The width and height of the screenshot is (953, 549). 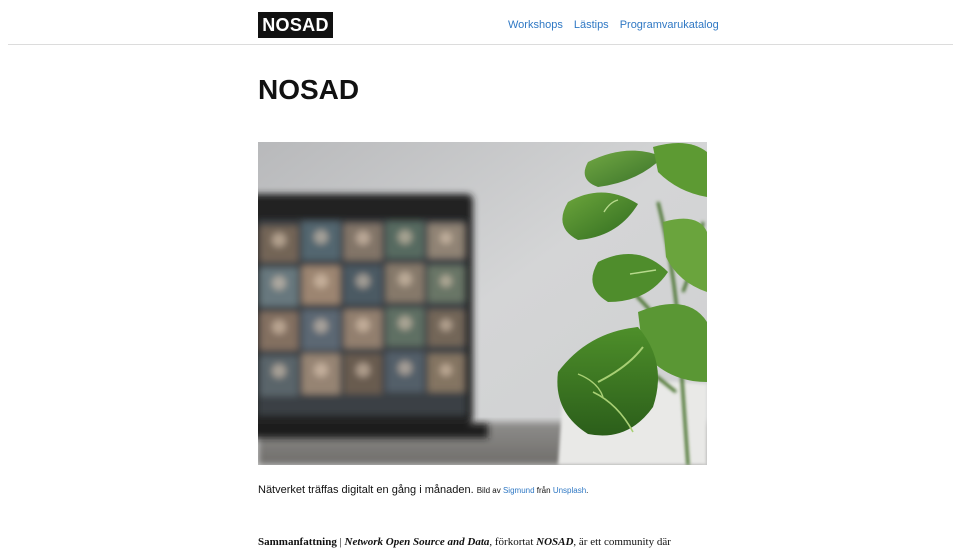 I want to click on author-link: Sigmund, so click(x=519, y=490).